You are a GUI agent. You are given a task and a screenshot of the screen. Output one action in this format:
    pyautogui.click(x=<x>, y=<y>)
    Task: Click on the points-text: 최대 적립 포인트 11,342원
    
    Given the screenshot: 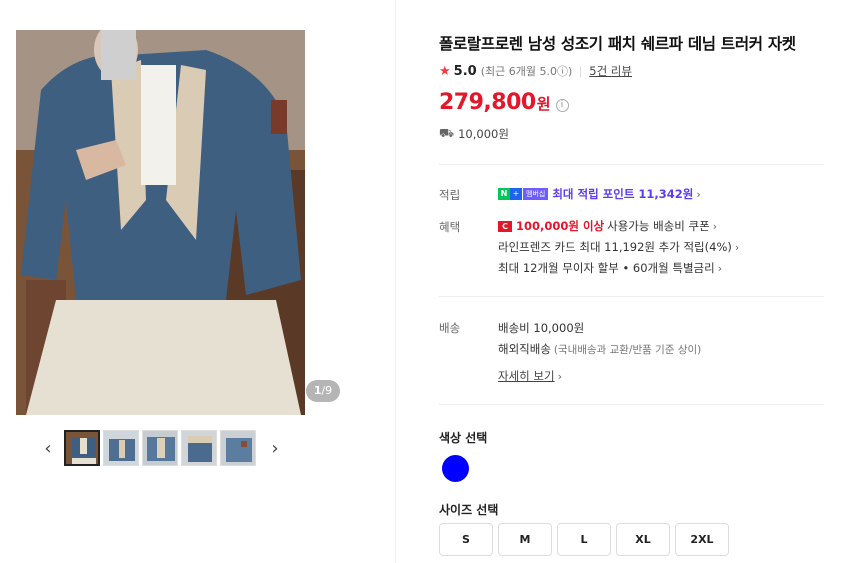 What is the action you would take?
    pyautogui.click(x=623, y=194)
    